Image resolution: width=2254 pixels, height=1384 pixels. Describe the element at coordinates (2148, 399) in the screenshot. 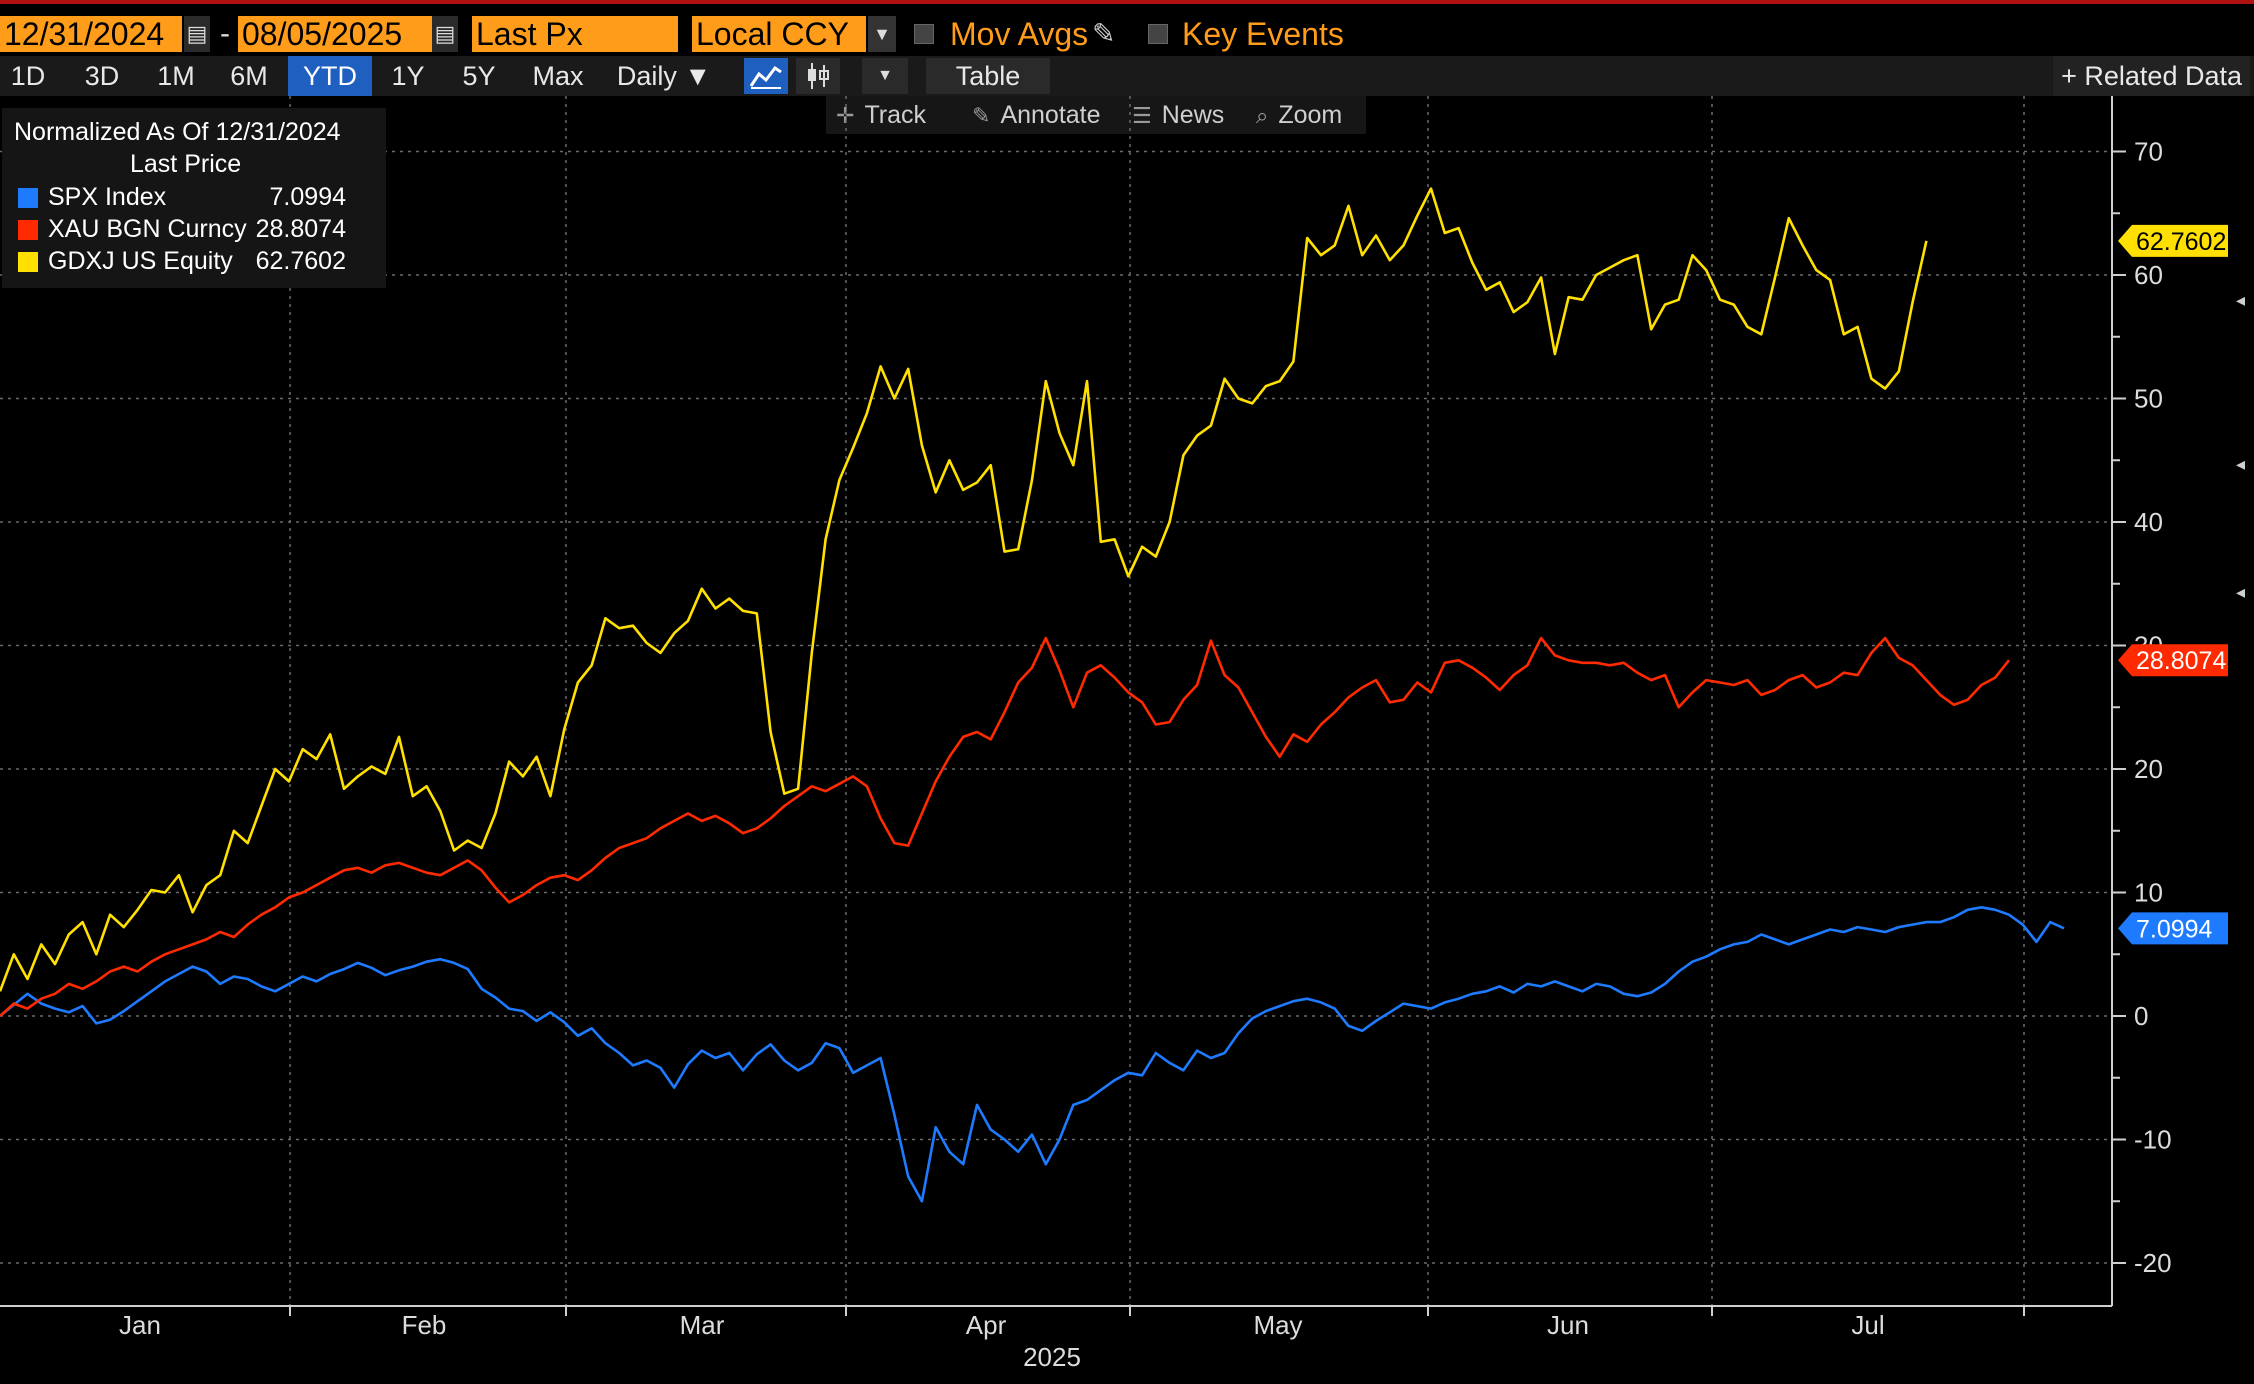

I see `y-tick-label: 50` at that location.